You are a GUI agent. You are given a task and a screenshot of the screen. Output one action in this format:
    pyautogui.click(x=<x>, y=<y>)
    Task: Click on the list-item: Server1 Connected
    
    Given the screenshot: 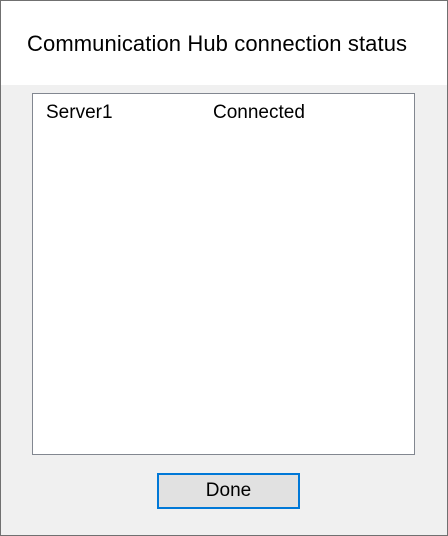 What is the action you would take?
    pyautogui.click(x=223, y=109)
    